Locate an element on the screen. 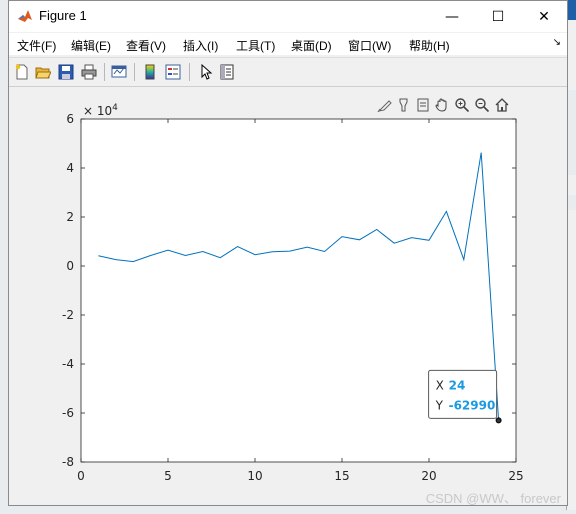 The image size is (576, 514). watermark-text: CSDN @WW、 forever is located at coordinates (493, 498).